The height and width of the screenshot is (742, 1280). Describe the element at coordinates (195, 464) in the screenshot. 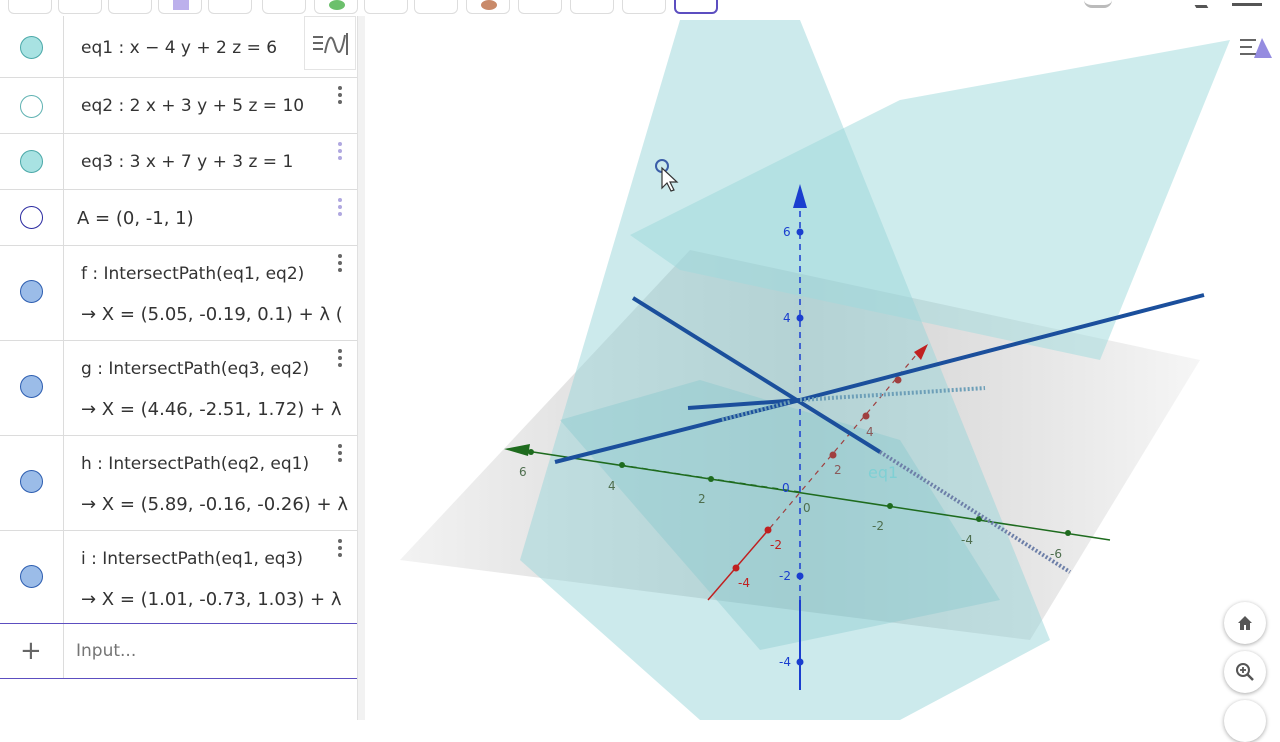

I see `algebra-row-label: h : IntersectPath(eq2, eq1)` at that location.